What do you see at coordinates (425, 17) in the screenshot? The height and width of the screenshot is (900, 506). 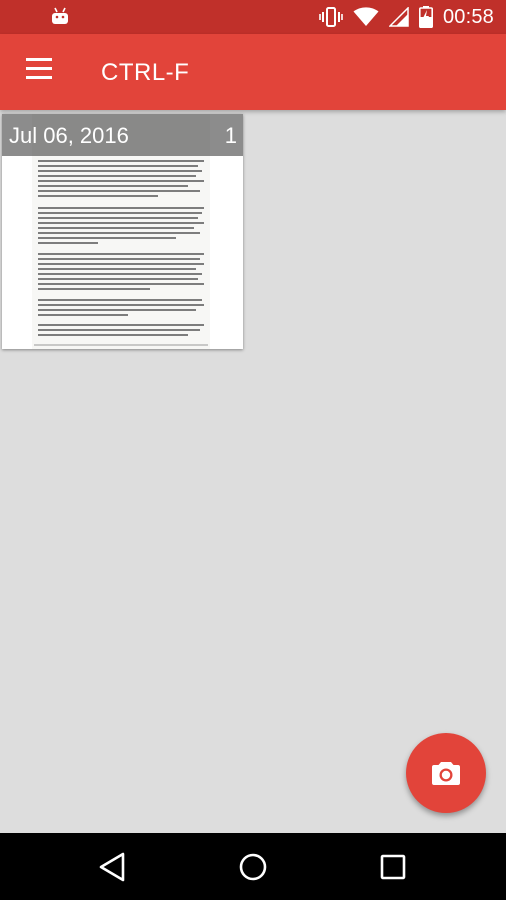 I see `battery-charging-icon` at bounding box center [425, 17].